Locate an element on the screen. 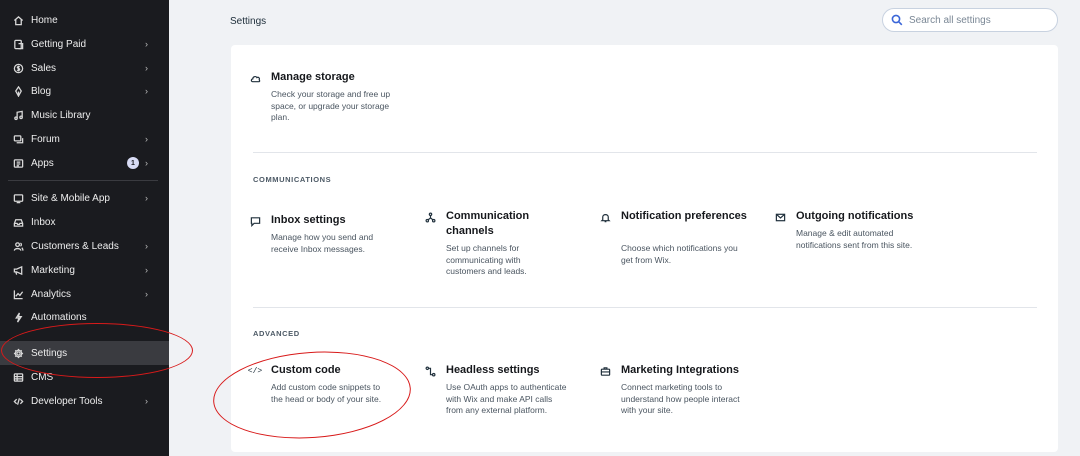 This screenshot has width=1080, height=456. code-icon: </> is located at coordinates (255, 371).